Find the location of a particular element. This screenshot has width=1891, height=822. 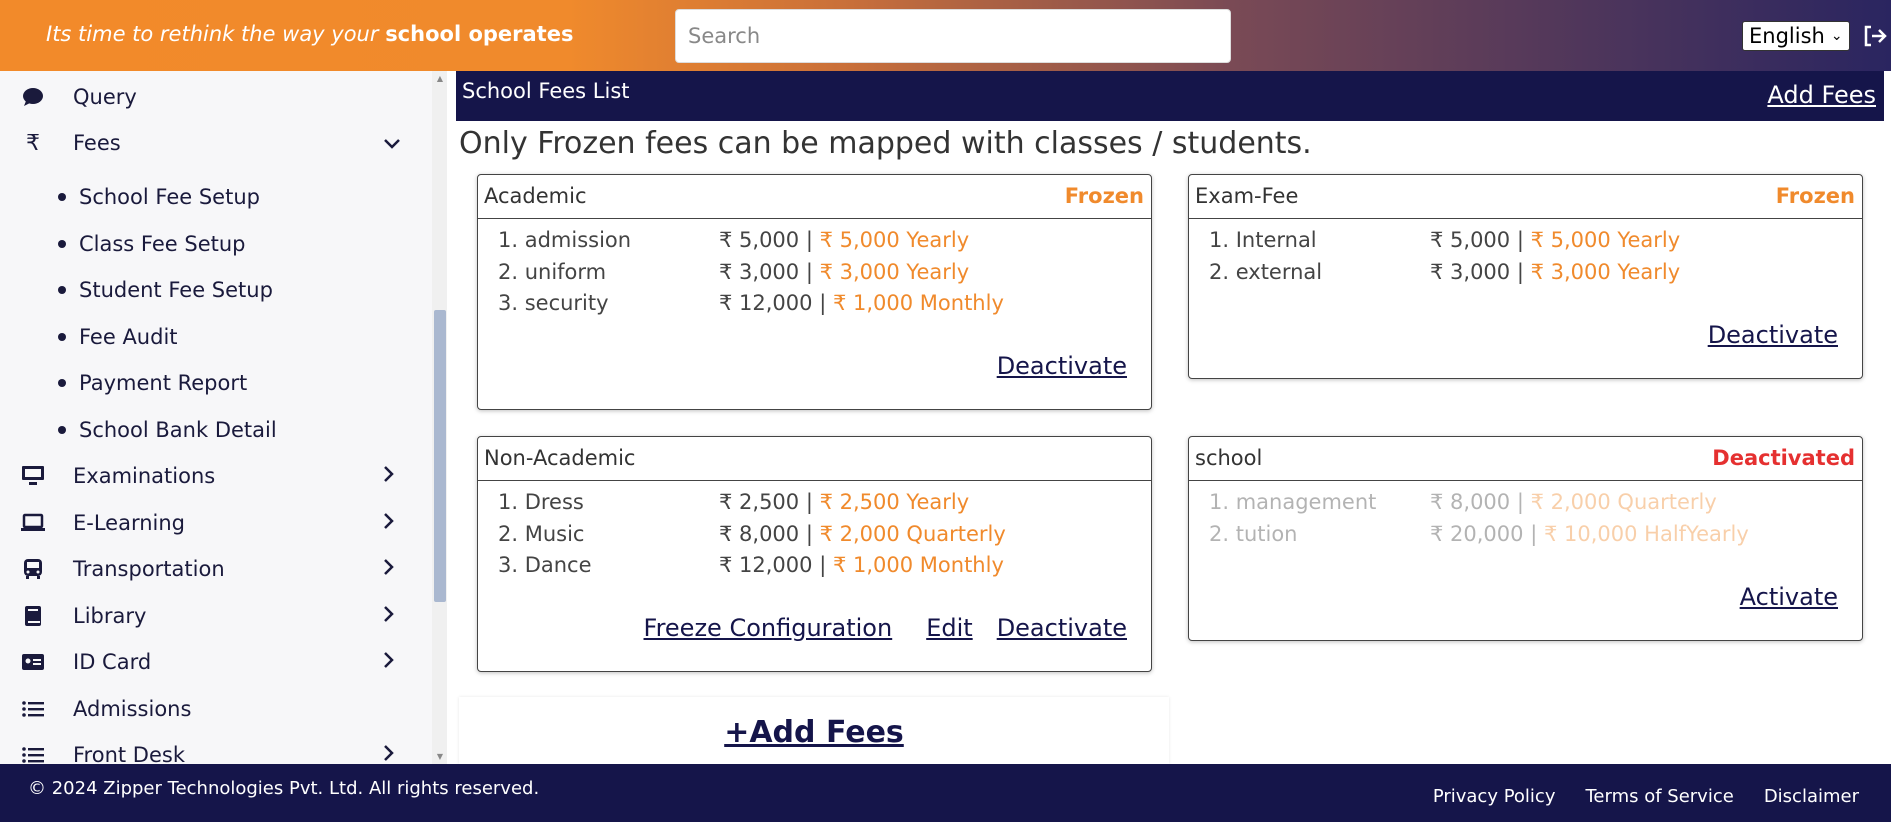

scroll-up-icon: ▲ is located at coordinates (440, 78).